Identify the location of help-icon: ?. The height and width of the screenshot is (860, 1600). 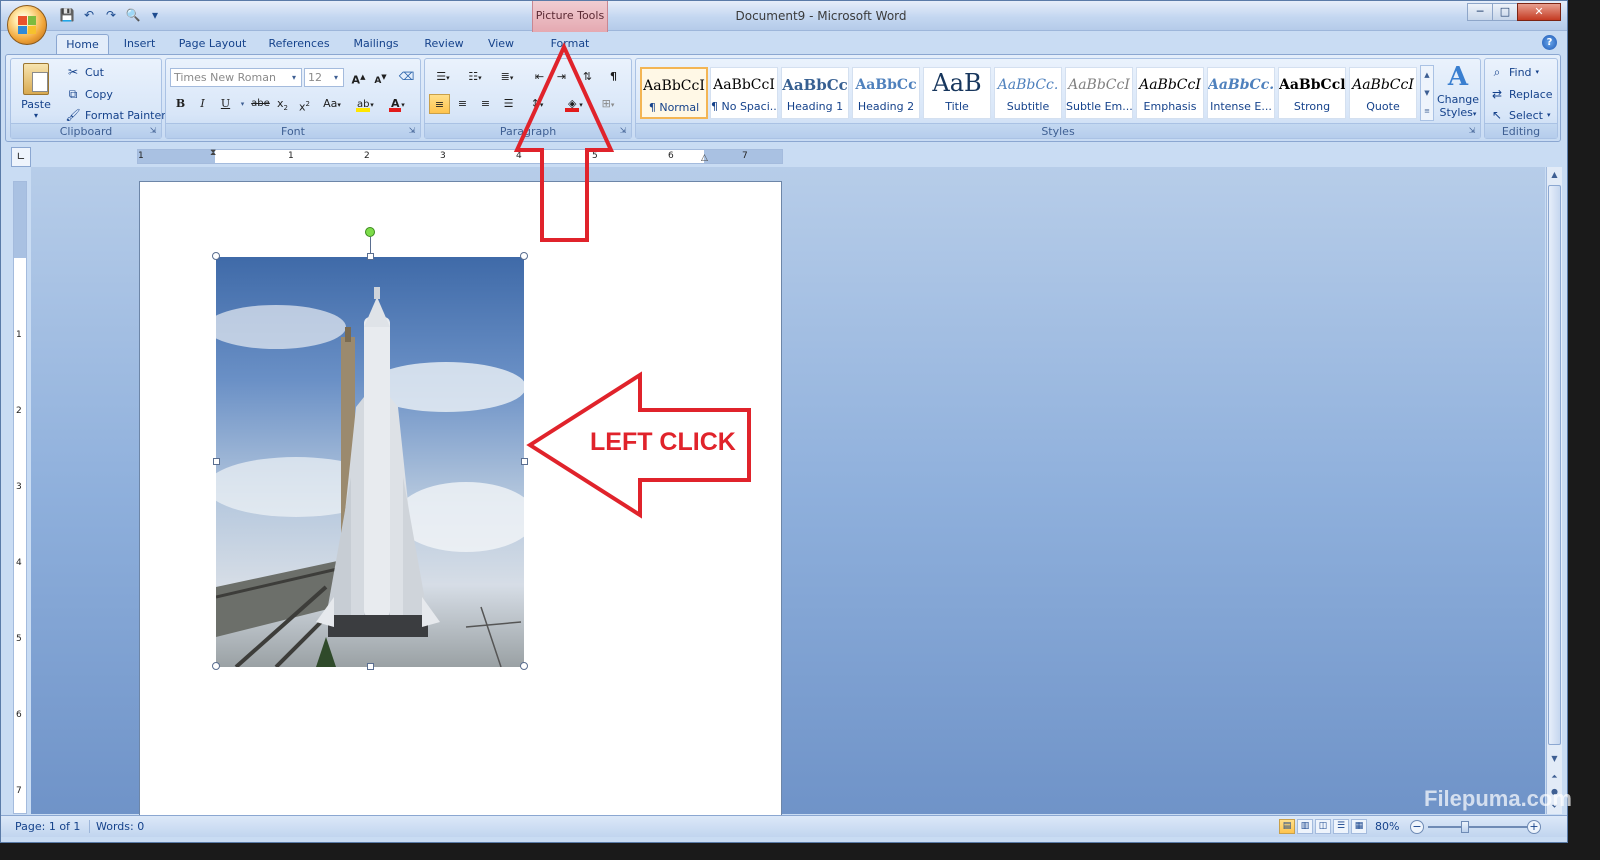
(1549, 42).